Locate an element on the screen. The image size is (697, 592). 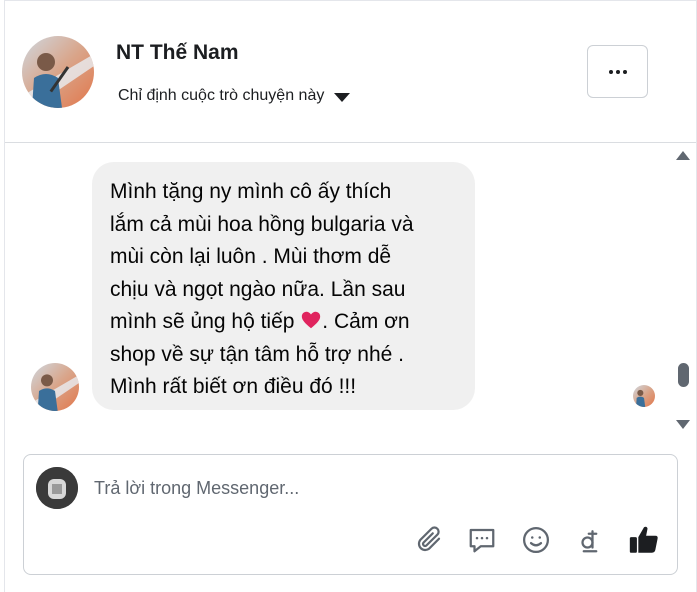
saved-reply-icon is located at coordinates (482, 540).